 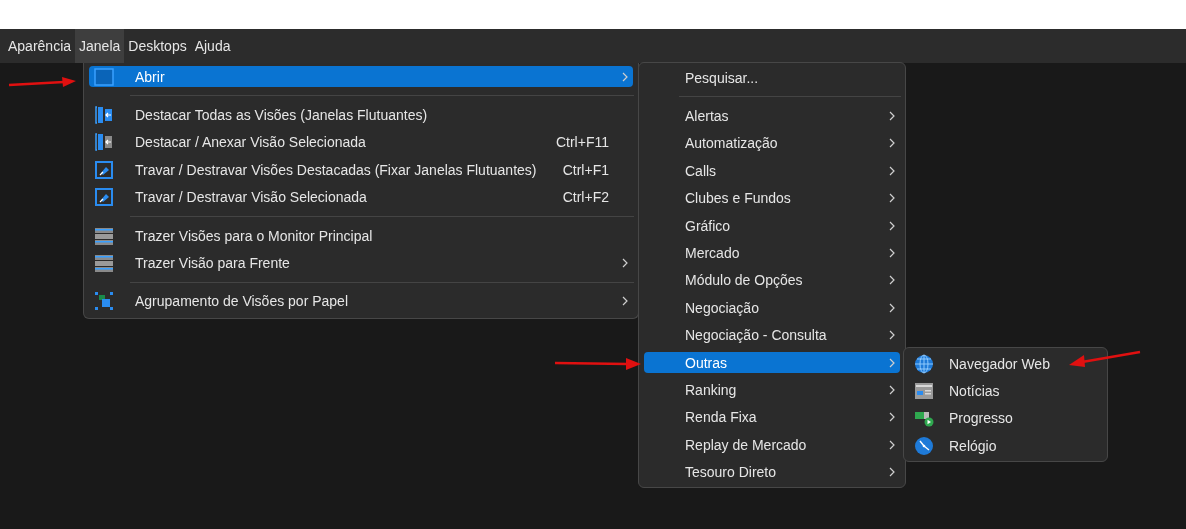 I want to click on menu-item: Negociação - Consulta, so click(x=772, y=335).